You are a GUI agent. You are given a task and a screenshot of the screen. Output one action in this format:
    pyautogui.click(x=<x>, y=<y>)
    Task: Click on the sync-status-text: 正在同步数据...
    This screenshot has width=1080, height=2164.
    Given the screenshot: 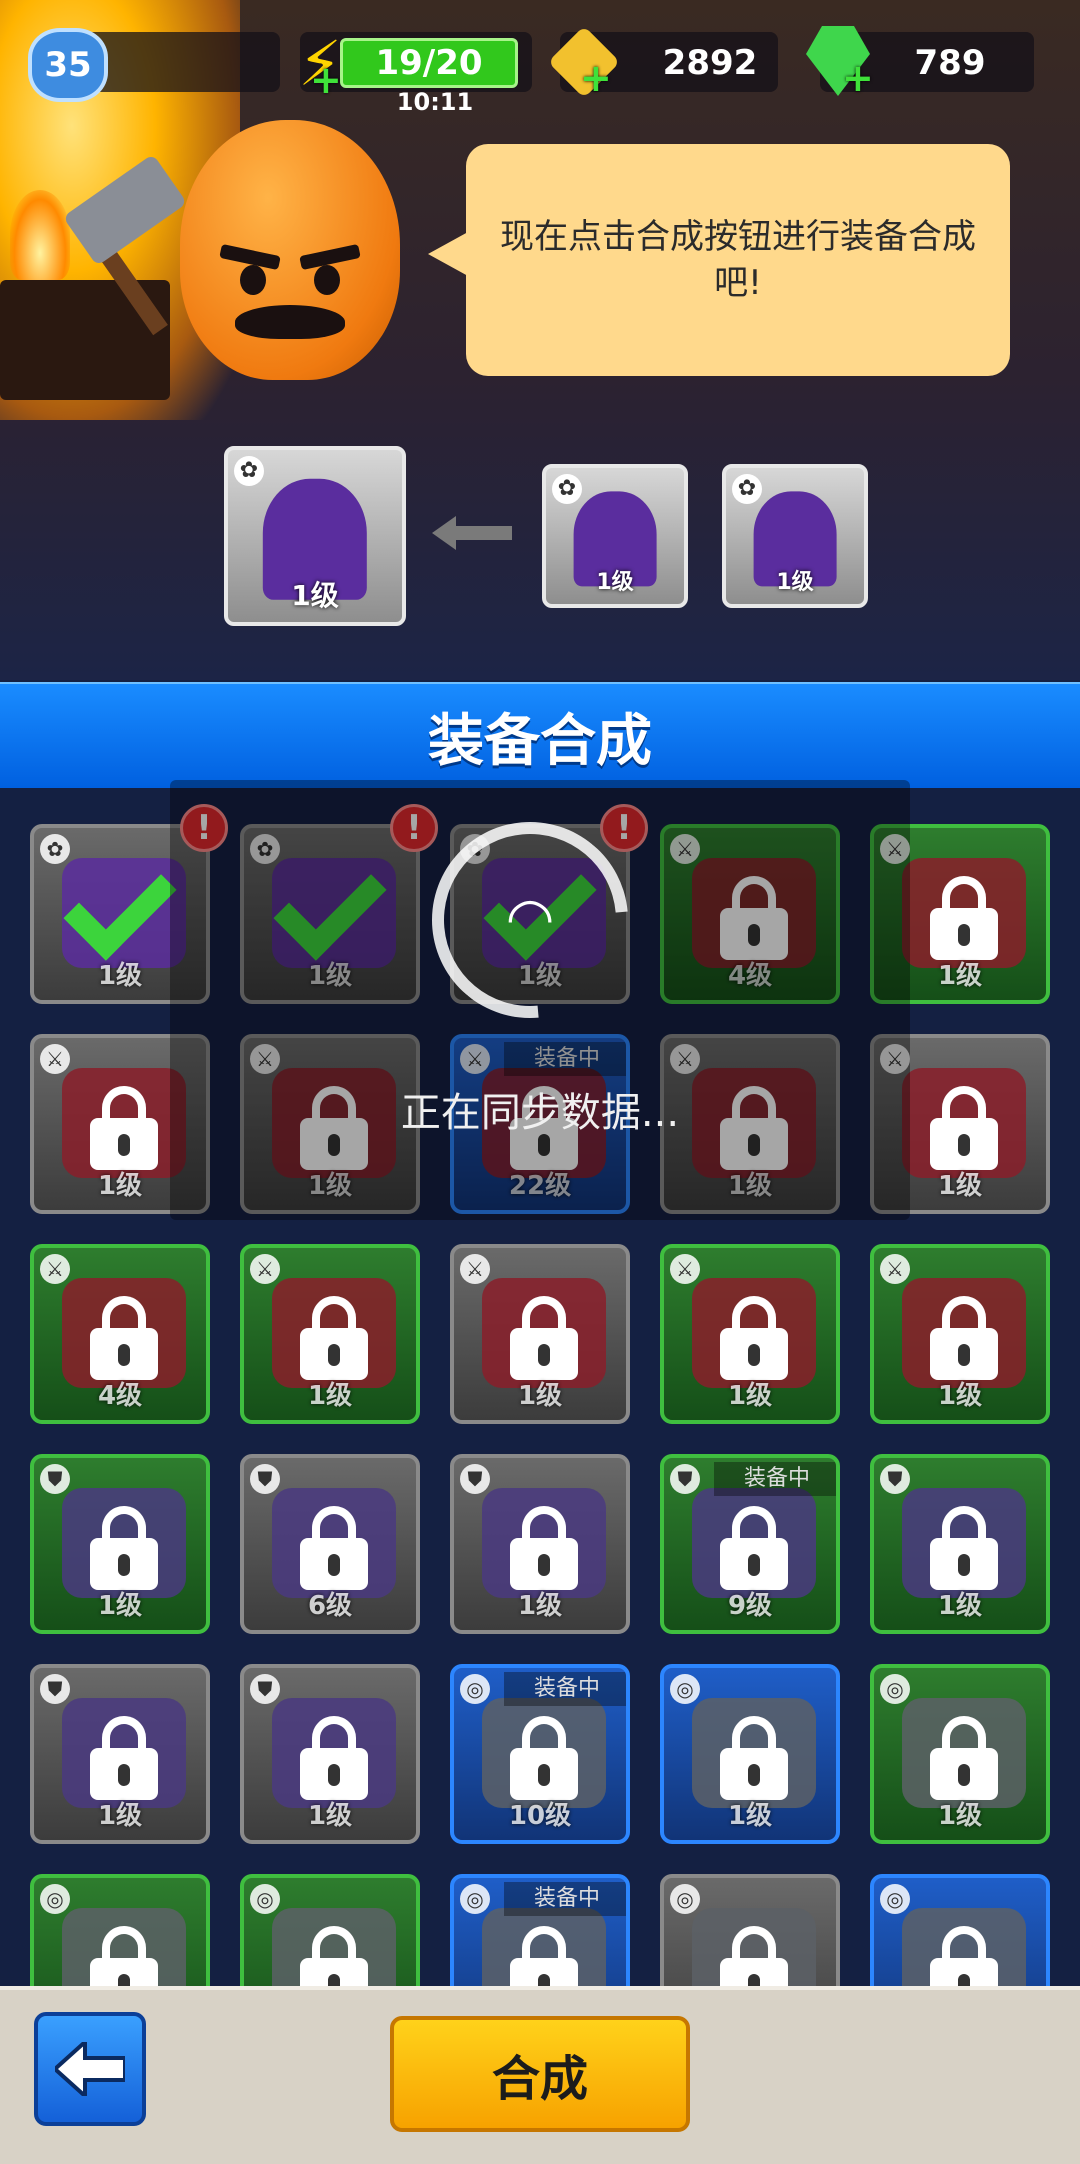 What is the action you would take?
    pyautogui.click(x=540, y=1113)
    